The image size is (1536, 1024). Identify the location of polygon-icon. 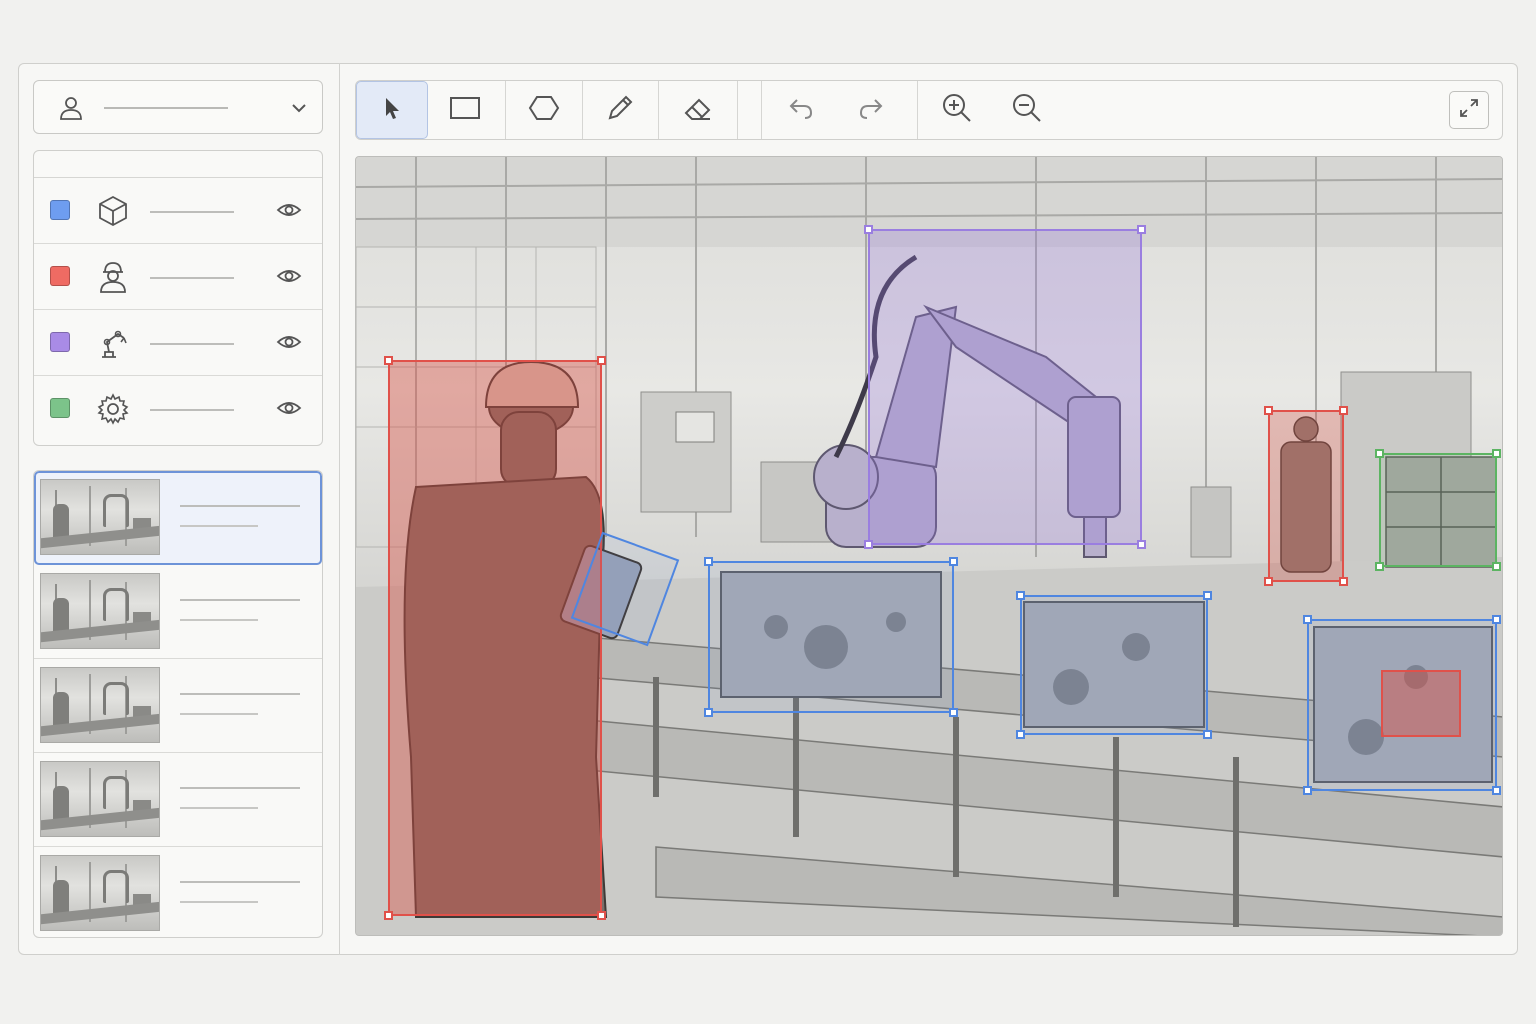
(544, 110).